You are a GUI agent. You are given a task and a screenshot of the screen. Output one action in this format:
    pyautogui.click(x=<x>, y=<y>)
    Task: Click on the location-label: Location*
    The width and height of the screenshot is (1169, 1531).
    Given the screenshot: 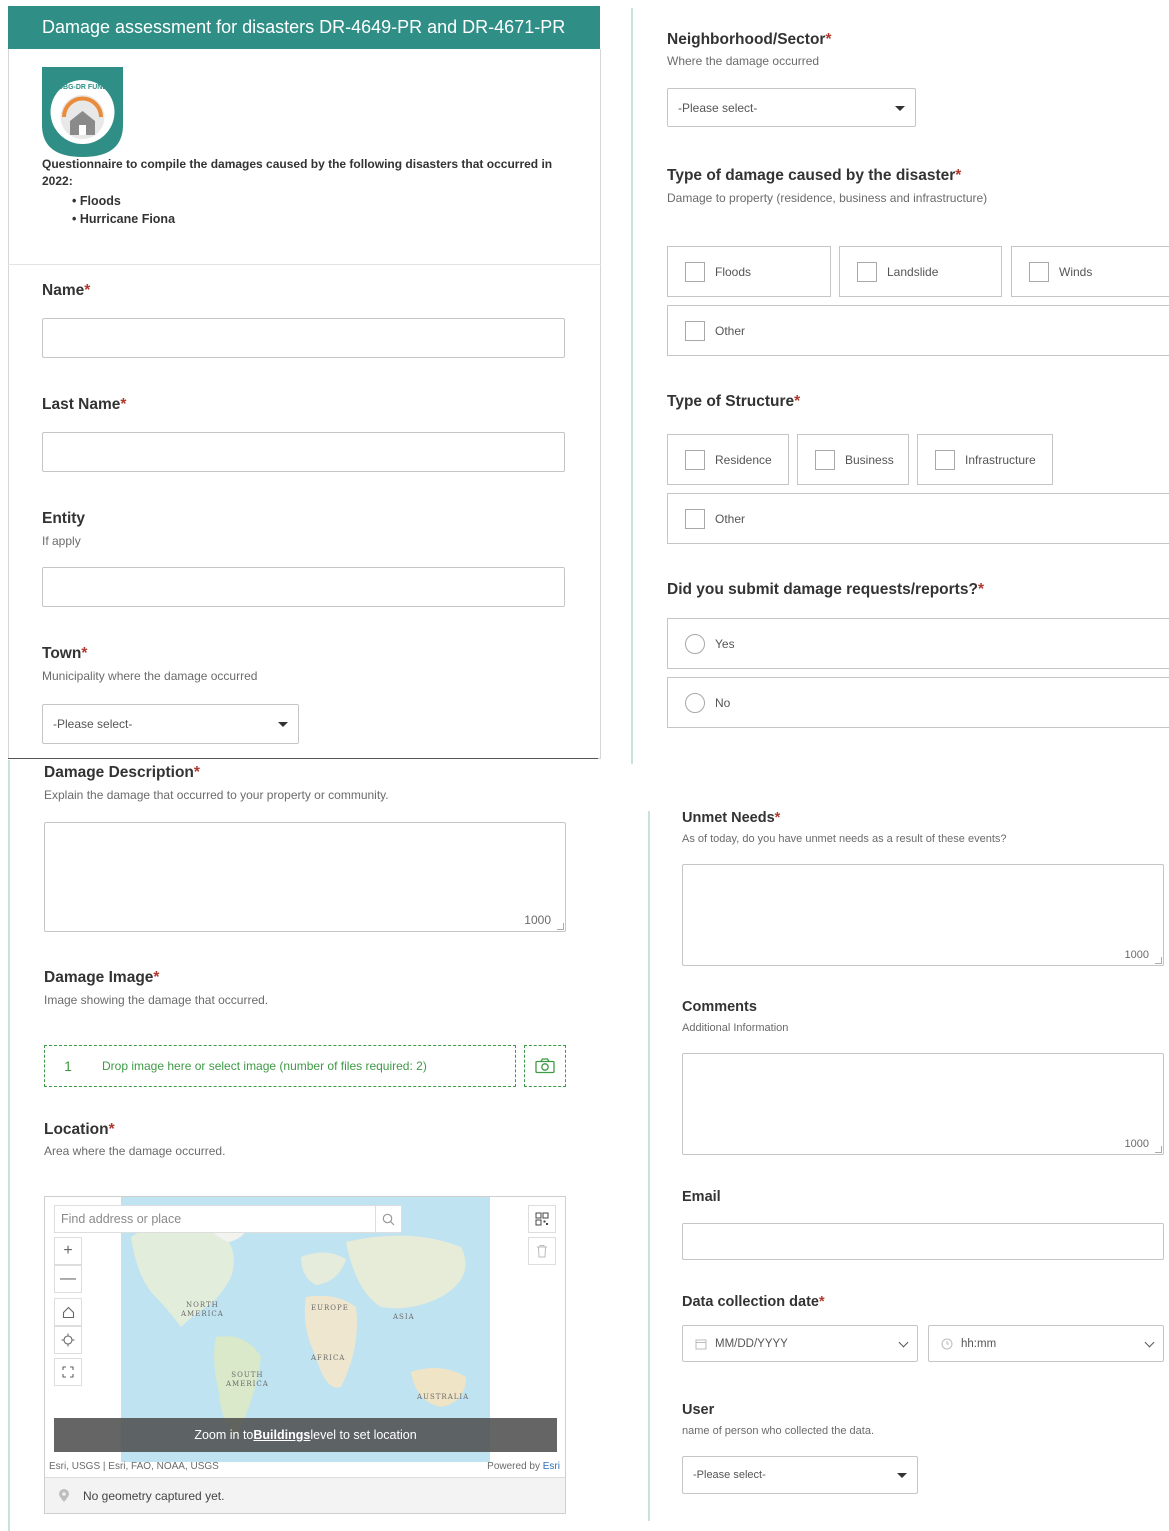 What is the action you would take?
    pyautogui.click(x=79, y=1129)
    